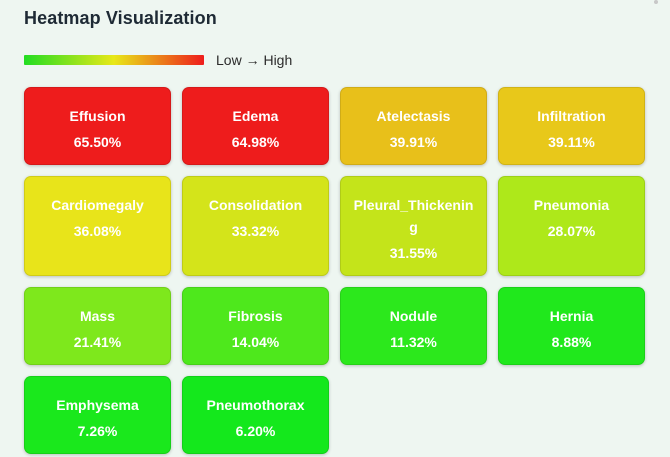 Image resolution: width=670 pixels, height=457 pixels. What do you see at coordinates (255, 231) in the screenshot?
I see `heatmap-cell-value: 33.32%` at bounding box center [255, 231].